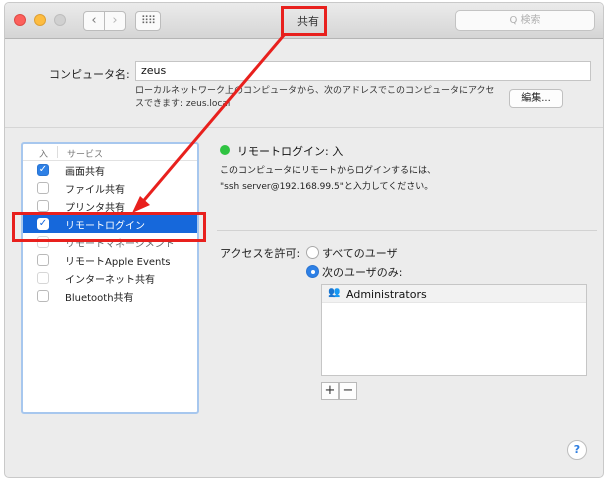 The height and width of the screenshot is (482, 606). I want to click on service-row-bluetooth-sharing: Bluetooth共有, so click(110, 296).